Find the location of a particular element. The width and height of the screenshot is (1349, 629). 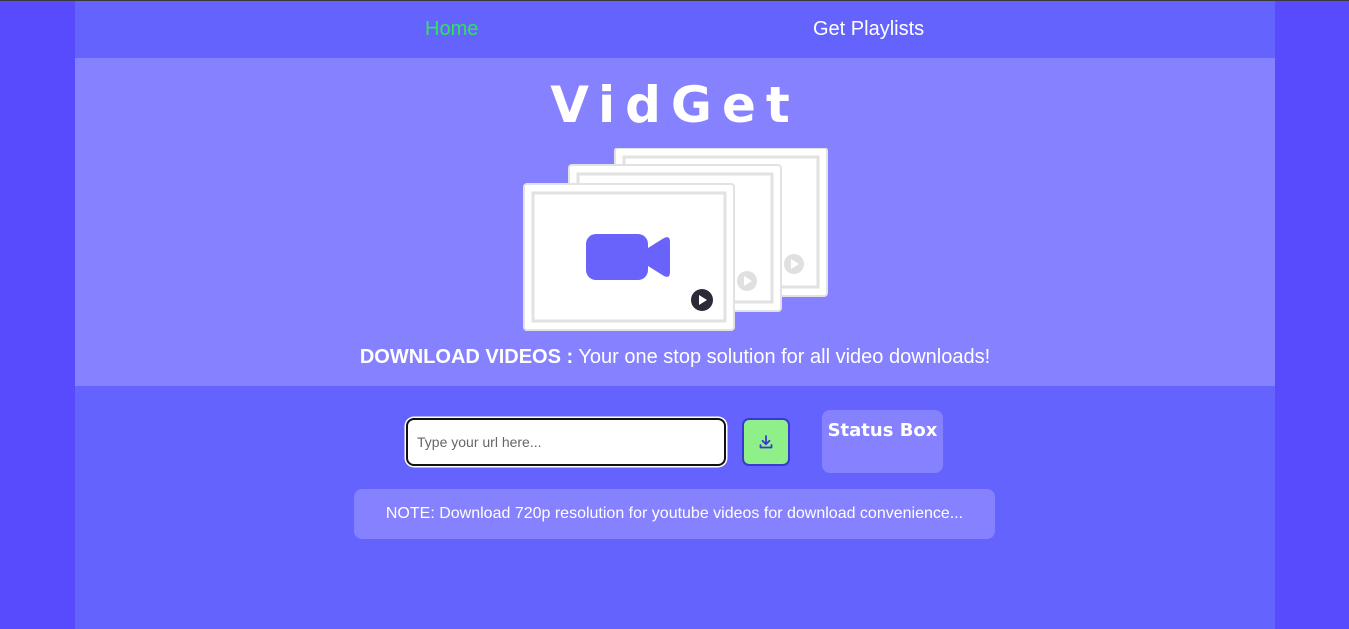

download-icon is located at coordinates (766, 442).